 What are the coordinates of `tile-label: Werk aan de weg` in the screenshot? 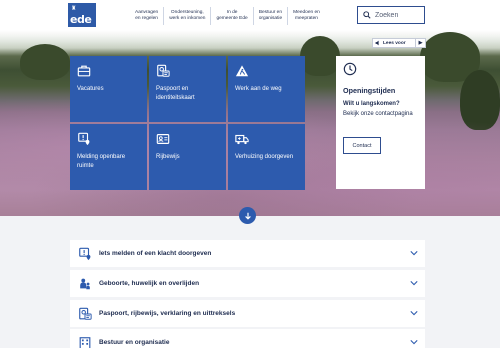 It's located at (258, 89).